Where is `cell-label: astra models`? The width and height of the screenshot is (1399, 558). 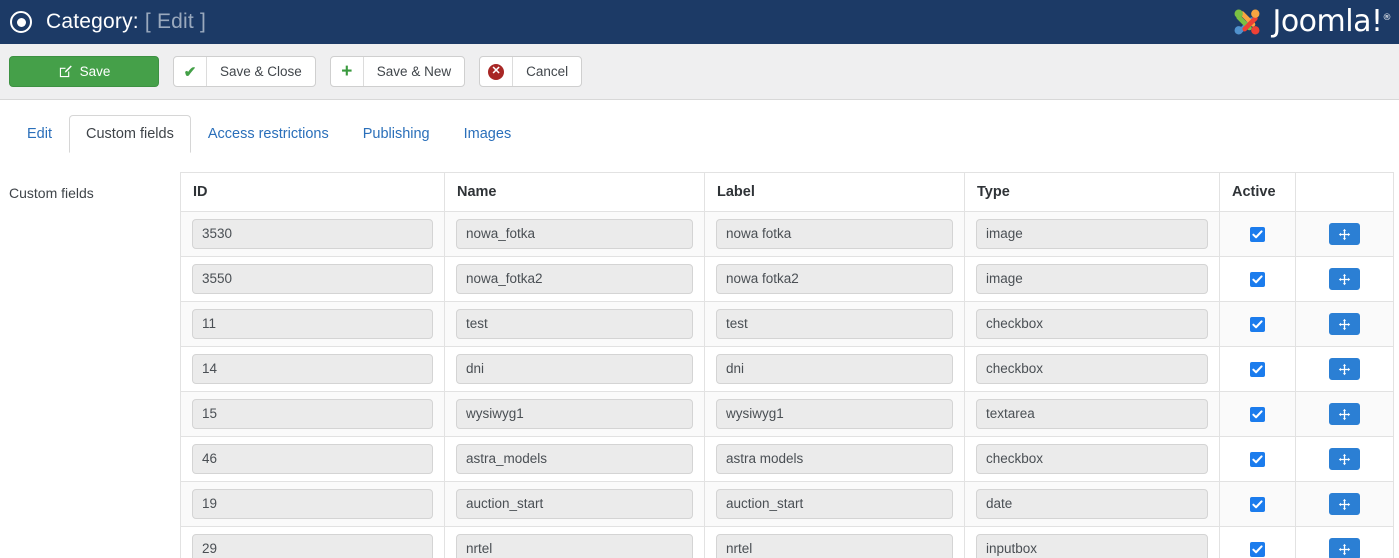 cell-label: astra models is located at coordinates (834, 459).